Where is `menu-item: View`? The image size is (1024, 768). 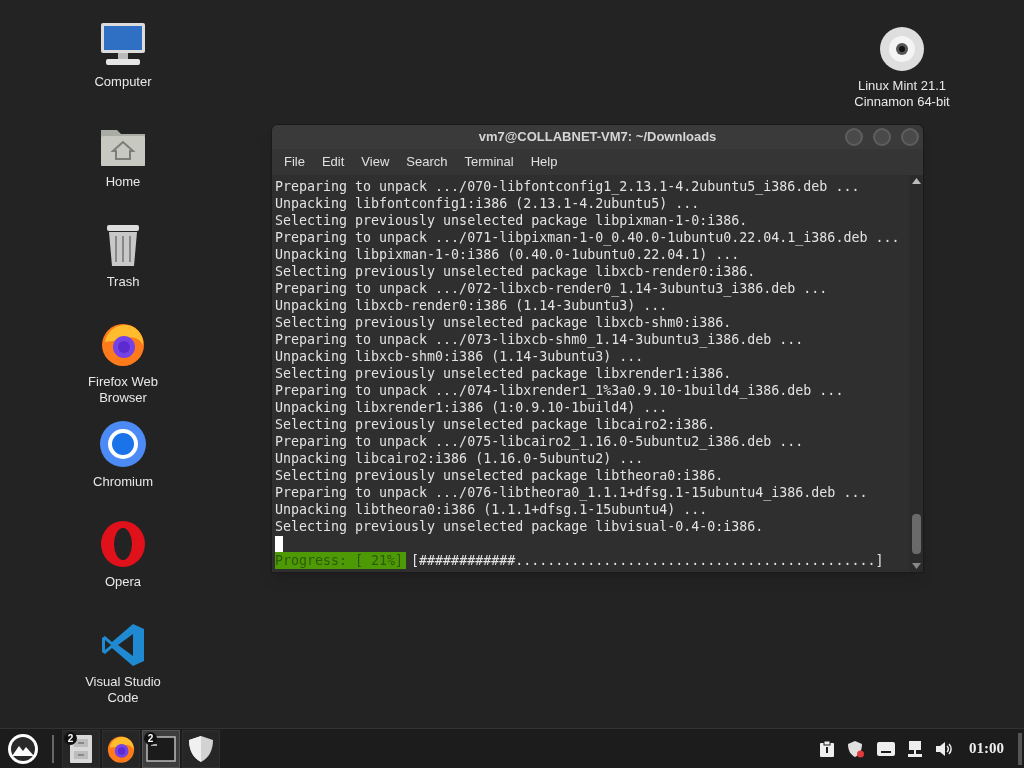 menu-item: View is located at coordinates (375, 162).